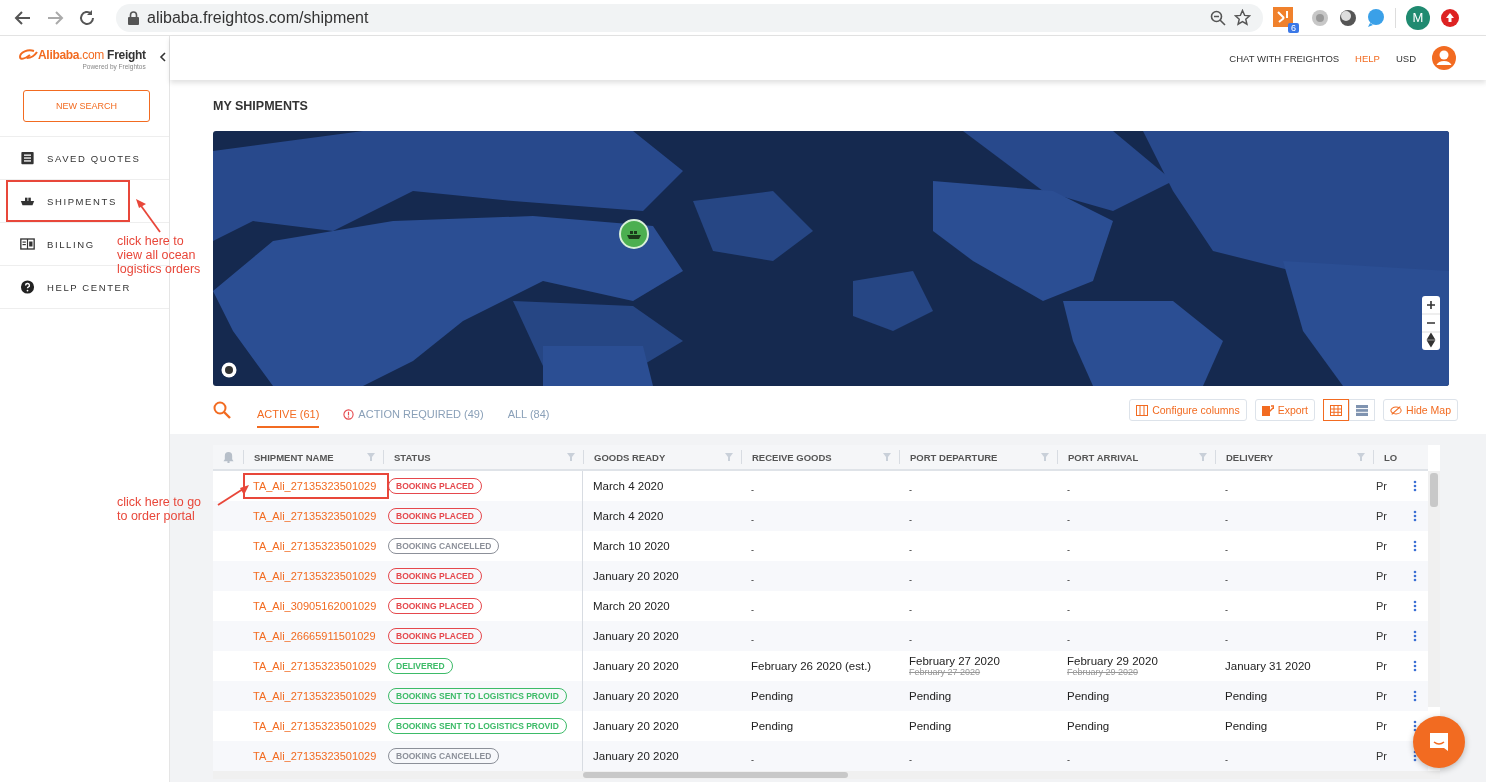 The height and width of the screenshot is (782, 1486). Describe the element at coordinates (75, 287) in the screenshot. I see `sidebar-item: HELP CENTER` at that location.